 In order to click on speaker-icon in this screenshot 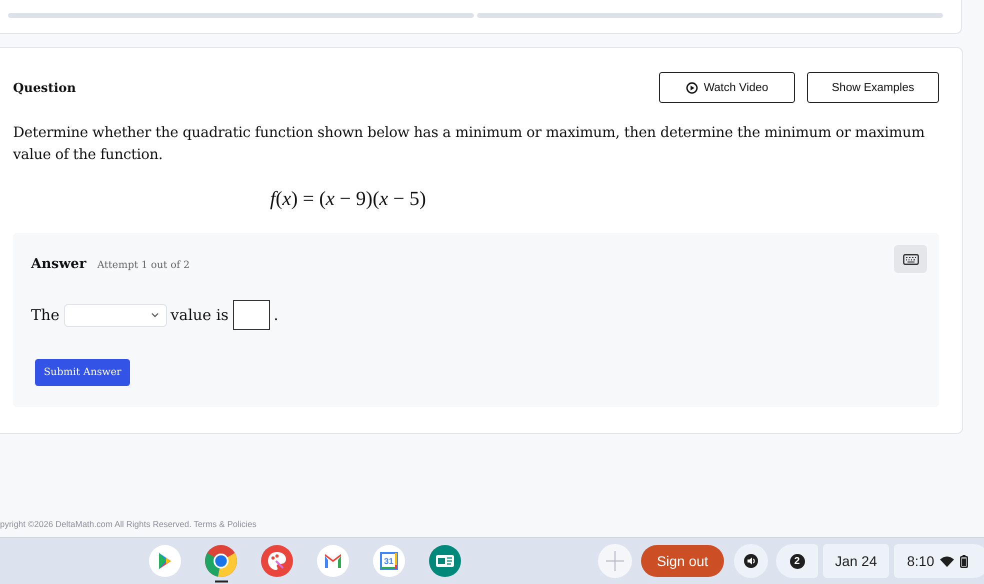, I will do `click(751, 561)`.